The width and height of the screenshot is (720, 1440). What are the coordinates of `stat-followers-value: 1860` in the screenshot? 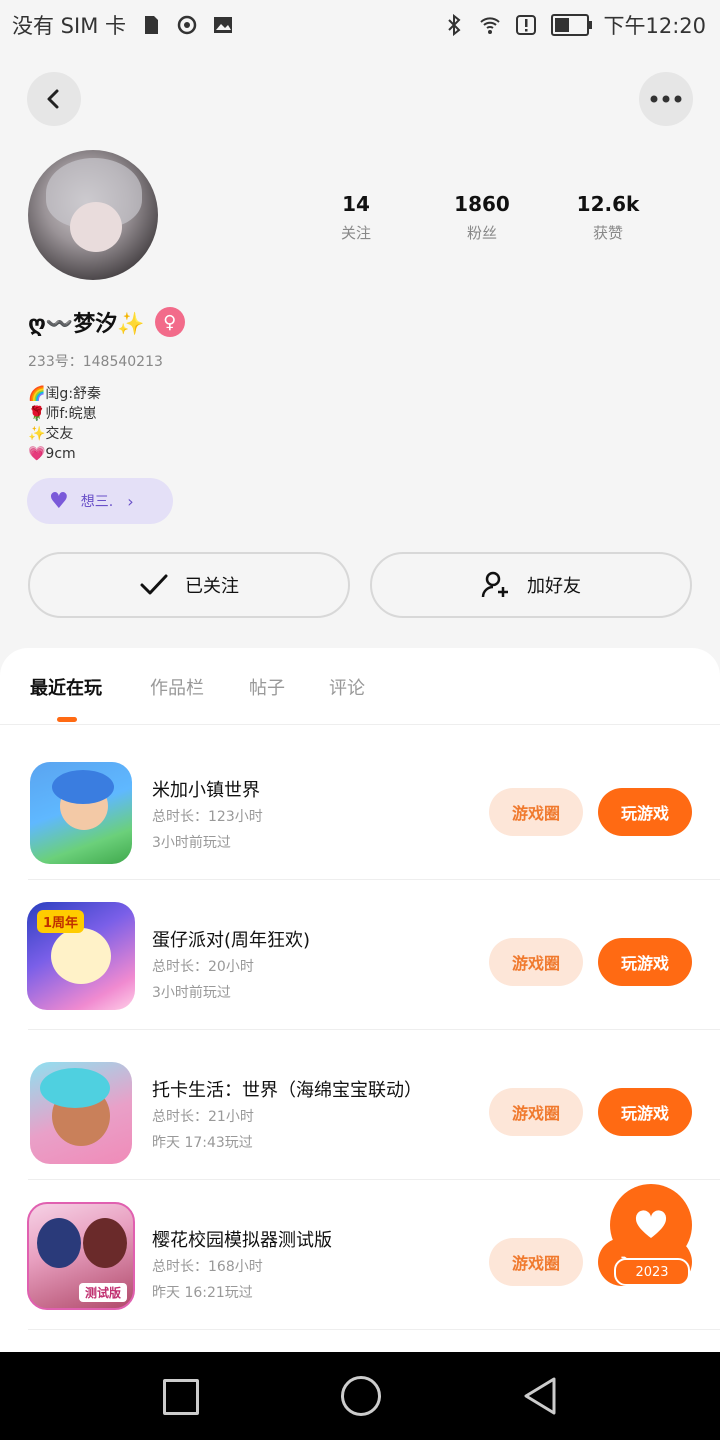 It's located at (482, 204).